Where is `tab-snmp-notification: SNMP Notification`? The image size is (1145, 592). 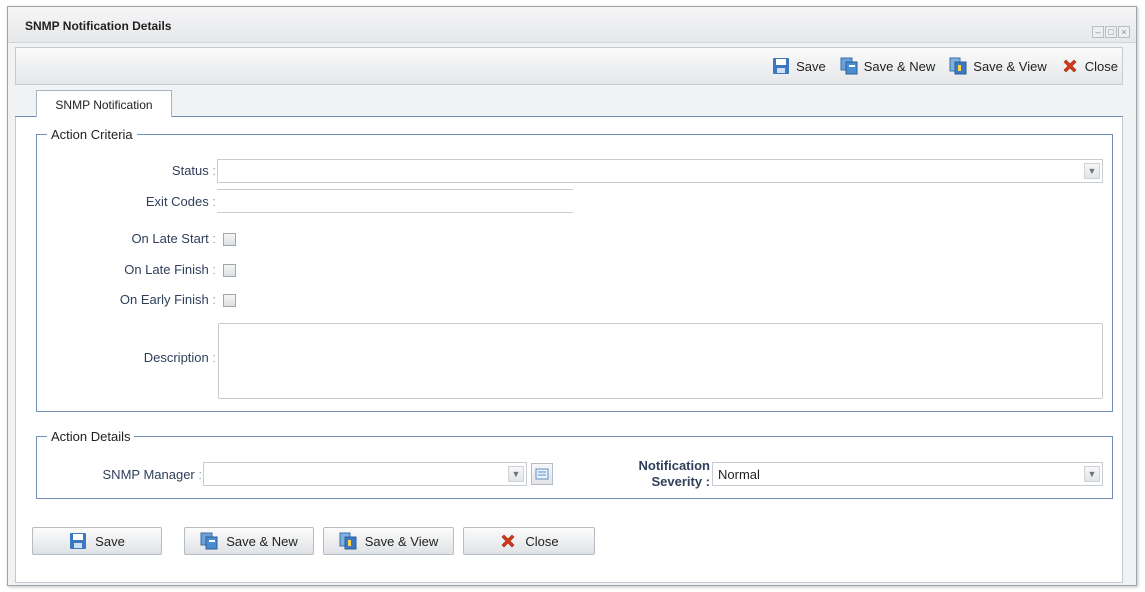 tab-snmp-notification: SNMP Notification is located at coordinates (104, 104).